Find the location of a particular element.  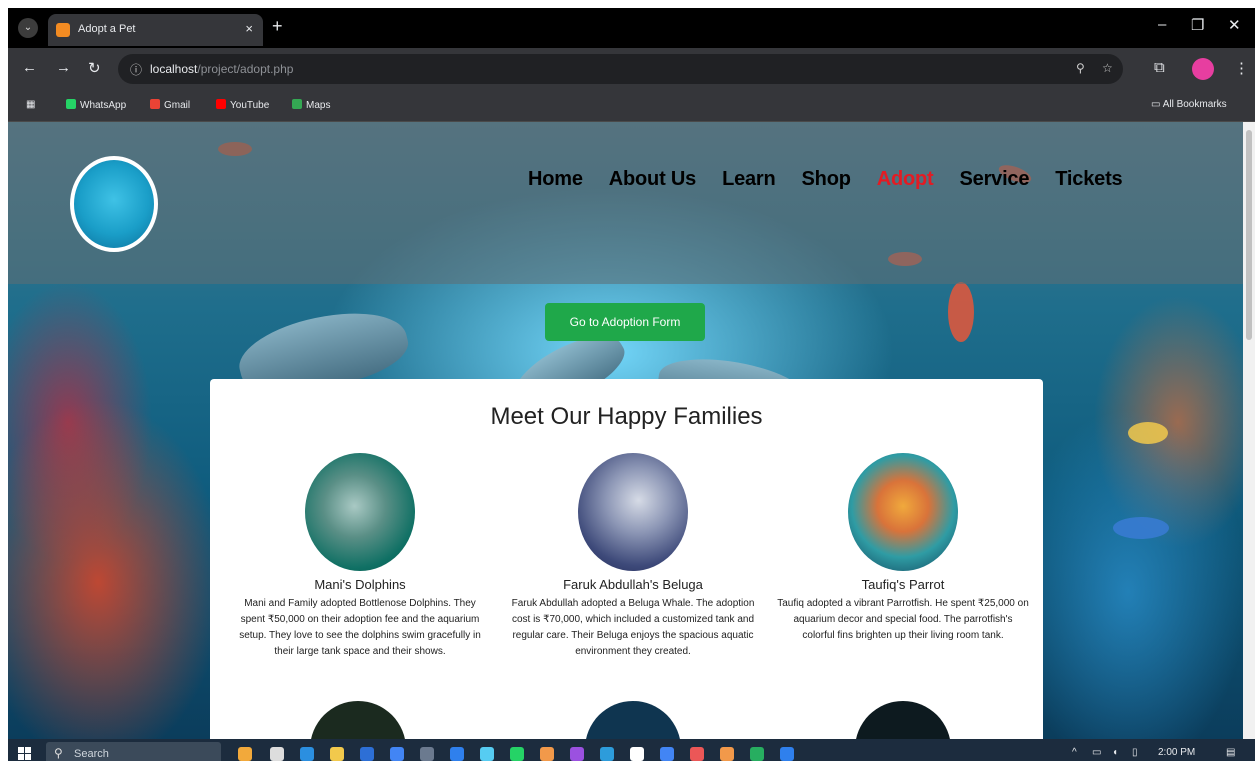

nav-about-us: About Us is located at coordinates (652, 179).